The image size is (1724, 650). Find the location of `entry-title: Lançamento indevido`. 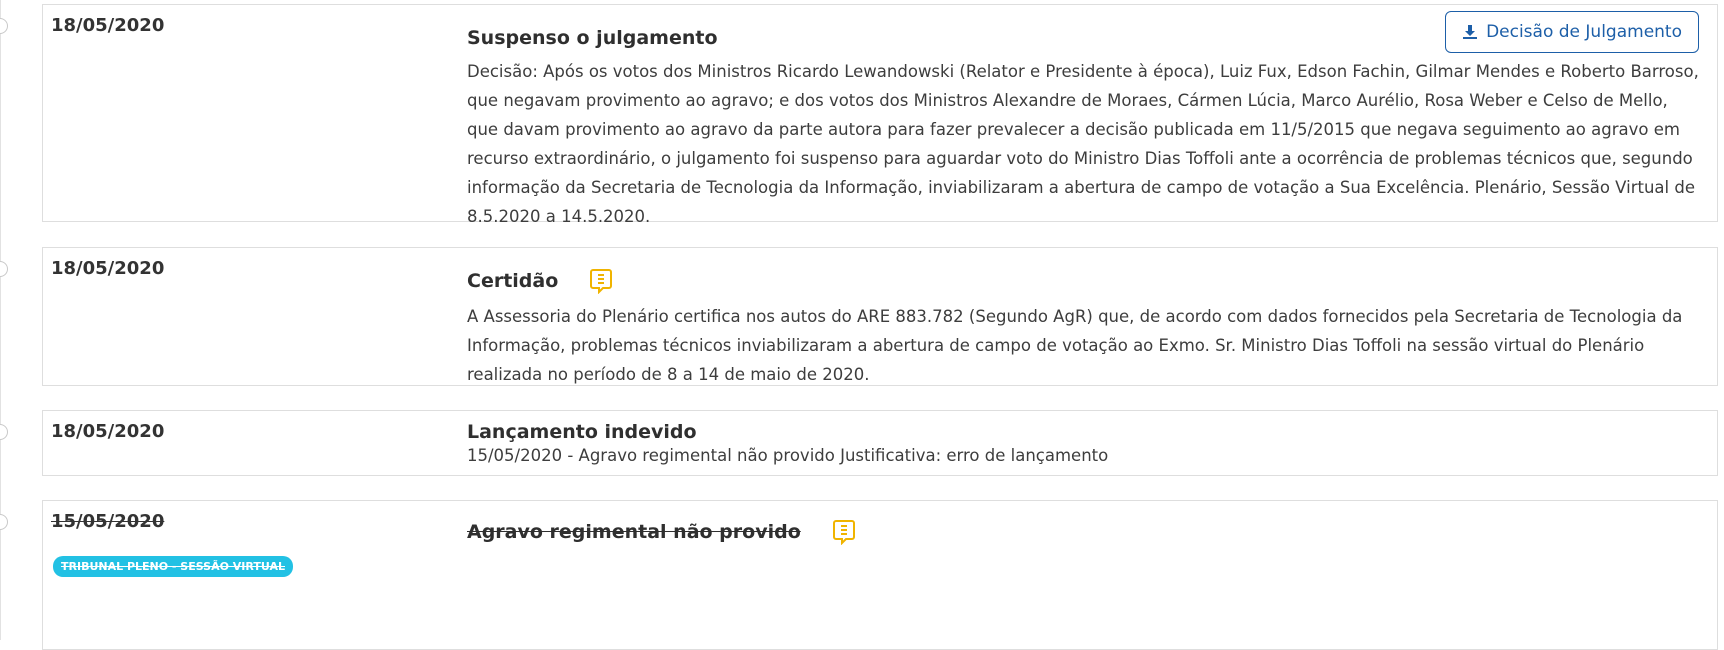

entry-title: Lançamento indevido is located at coordinates (582, 432).